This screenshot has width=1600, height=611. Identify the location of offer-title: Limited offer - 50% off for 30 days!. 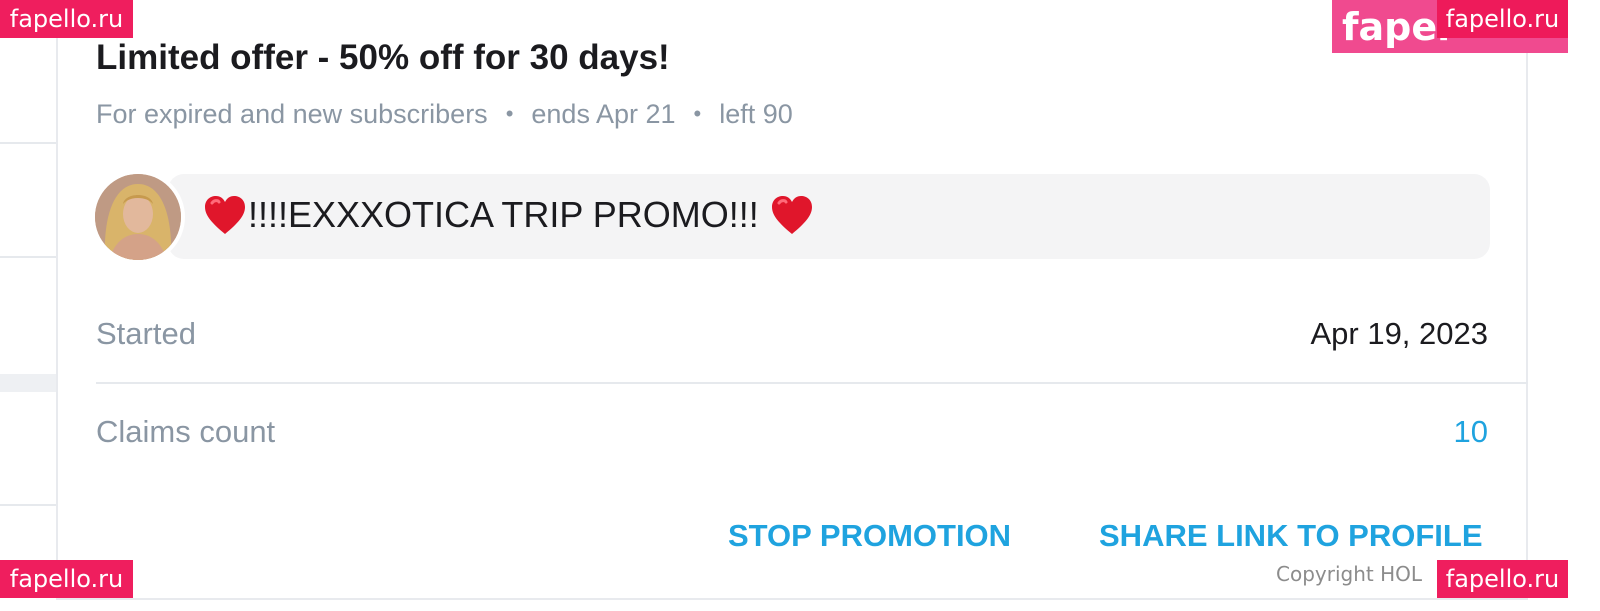
(383, 57).